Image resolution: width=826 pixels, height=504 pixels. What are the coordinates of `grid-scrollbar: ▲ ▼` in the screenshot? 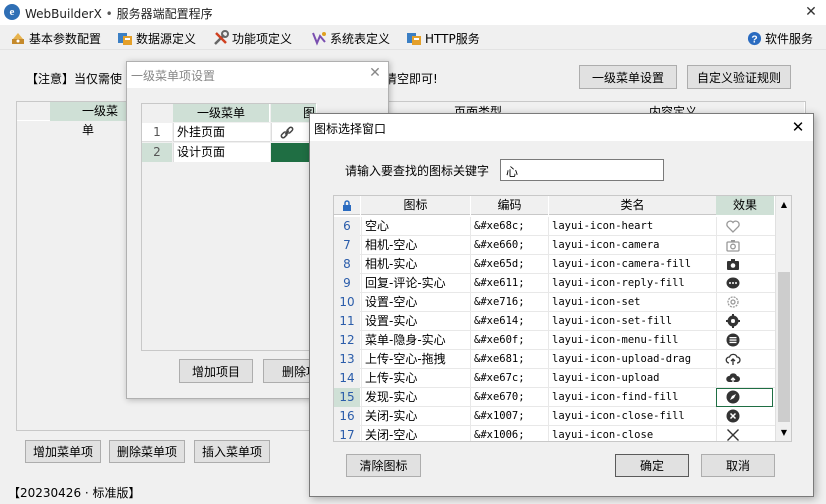 It's located at (783, 318).